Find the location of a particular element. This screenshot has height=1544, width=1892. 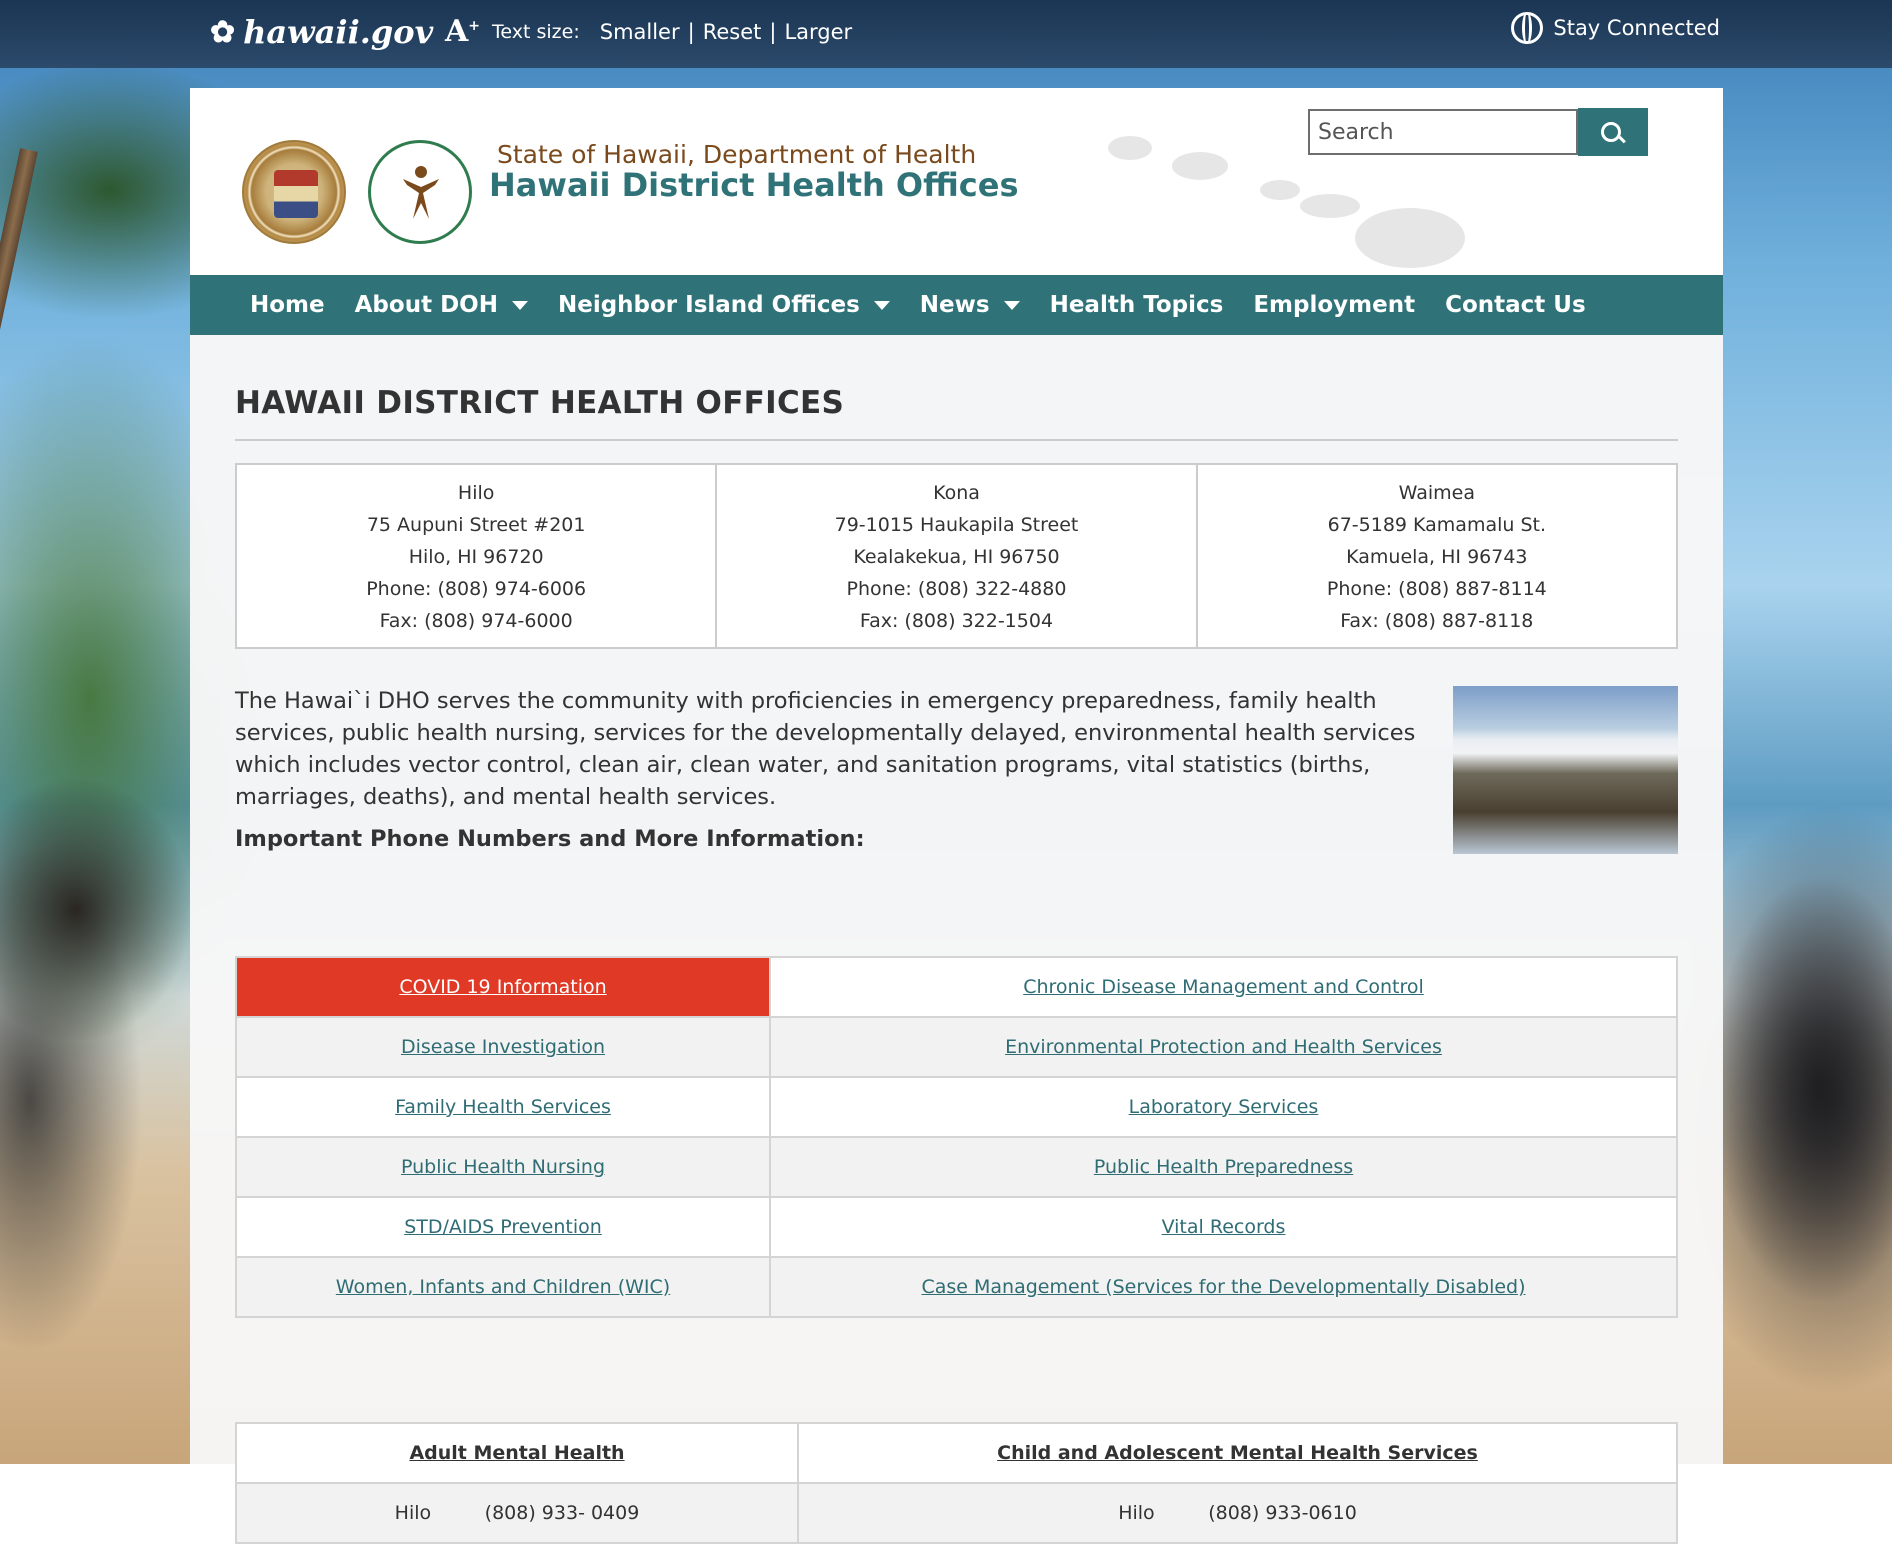

office-phone: Phone: (808) 322-4880 is located at coordinates (956, 589).